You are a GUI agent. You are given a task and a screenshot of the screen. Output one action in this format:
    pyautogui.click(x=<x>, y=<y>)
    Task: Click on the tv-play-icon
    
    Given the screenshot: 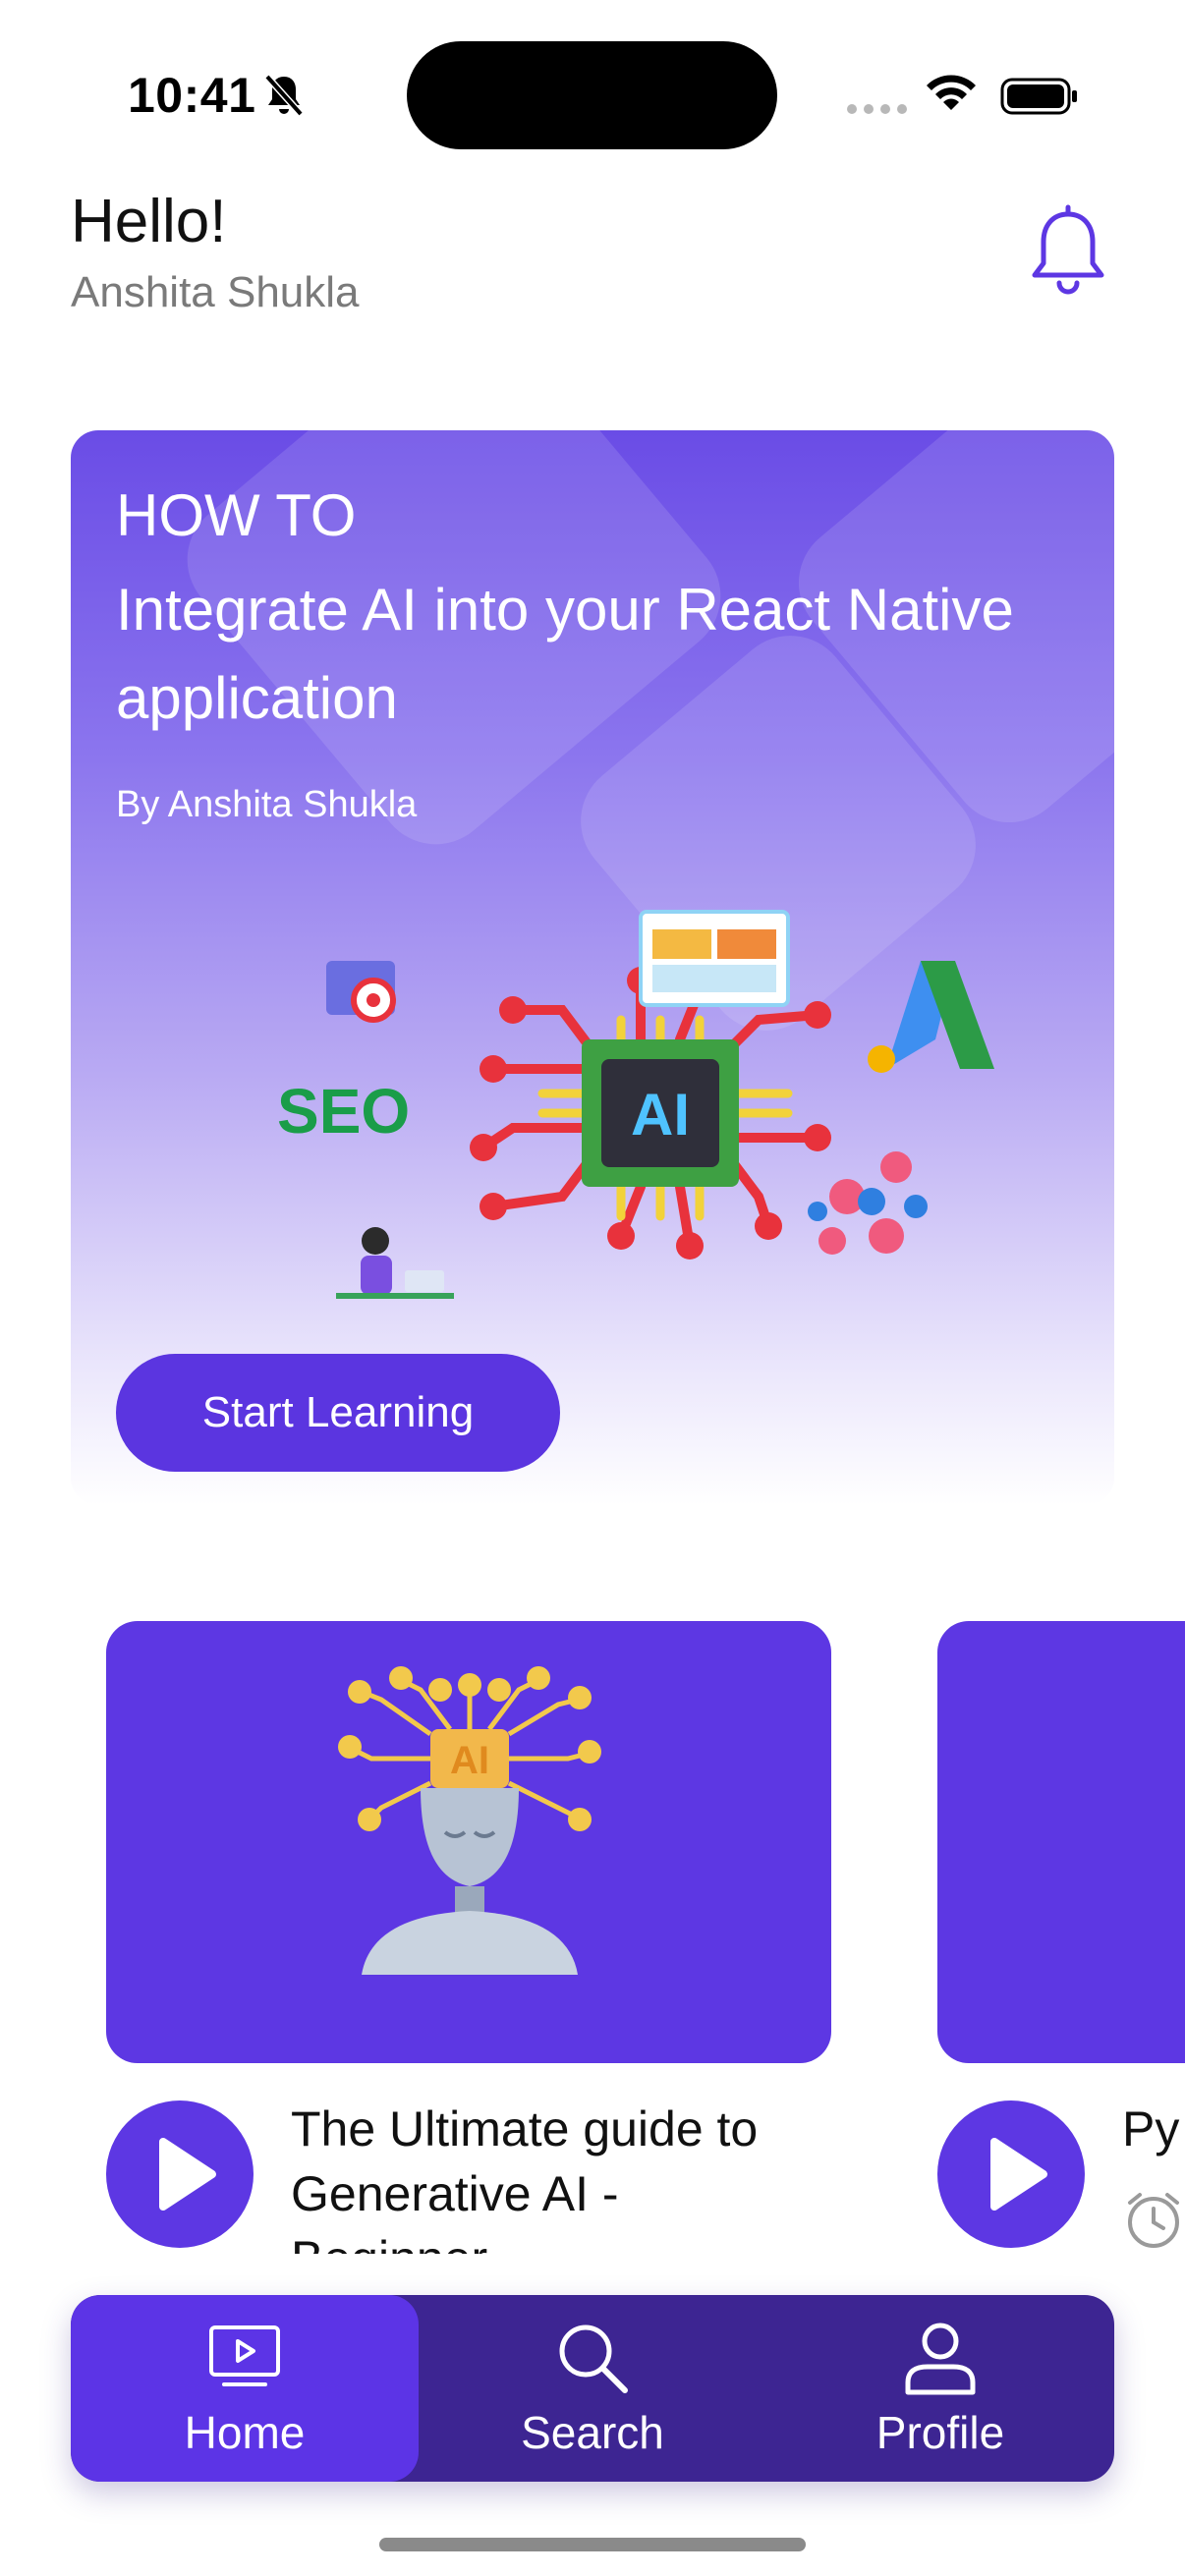 What is the action you would take?
    pyautogui.click(x=245, y=2355)
    